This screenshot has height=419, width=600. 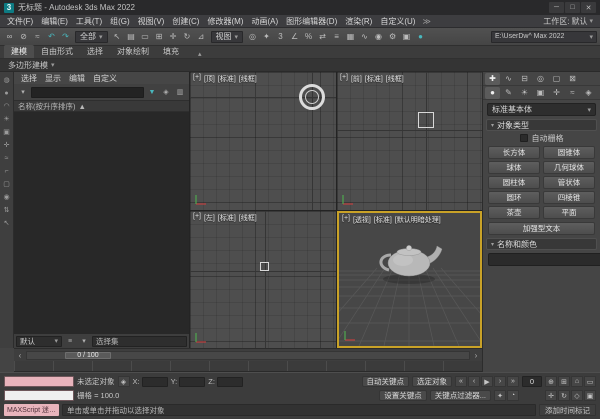 I want to click on utilities-tab: ⊠, so click(x=572, y=79).